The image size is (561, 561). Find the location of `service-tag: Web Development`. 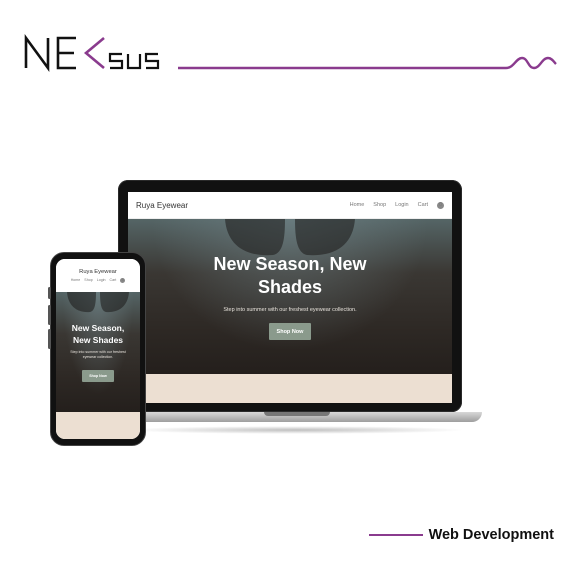

service-tag: Web Development is located at coordinates (461, 535).